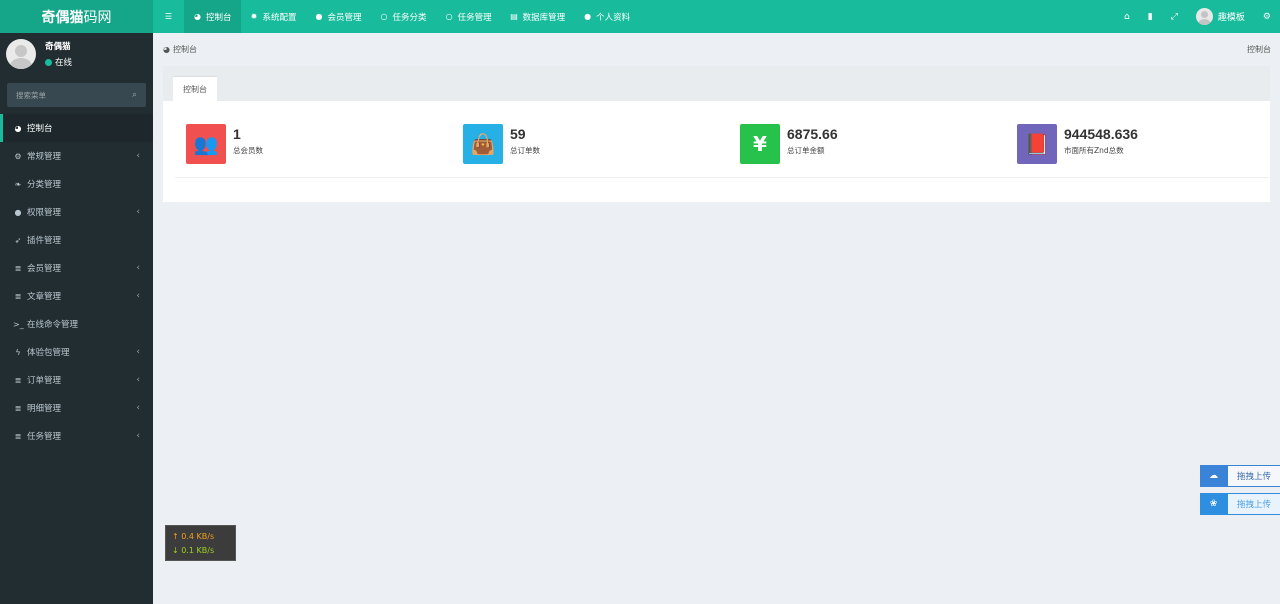 Image resolution: width=1280 pixels, height=604 pixels. I want to click on topnav-profile: ● 个人资料, so click(606, 16).